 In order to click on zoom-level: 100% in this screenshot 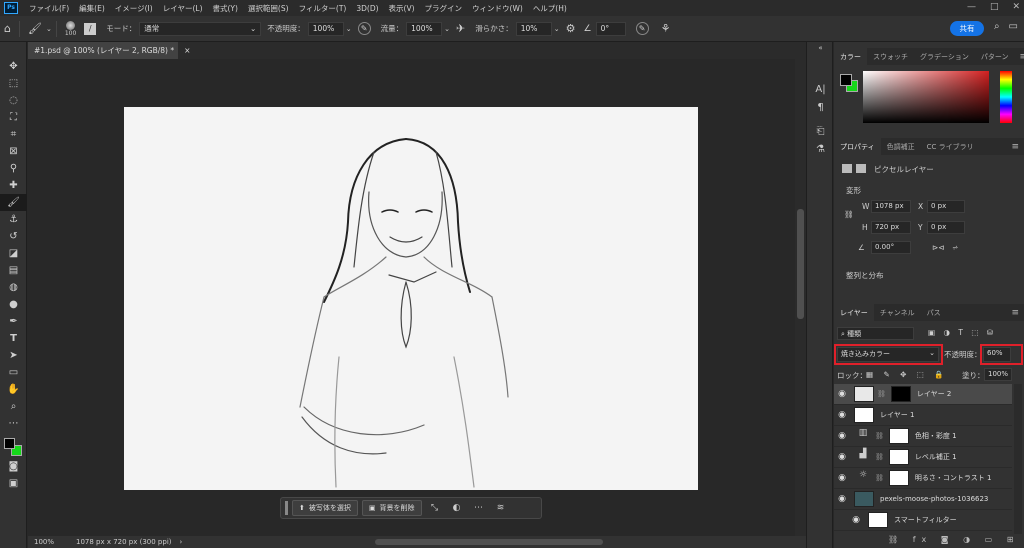, I will do `click(50, 542)`.